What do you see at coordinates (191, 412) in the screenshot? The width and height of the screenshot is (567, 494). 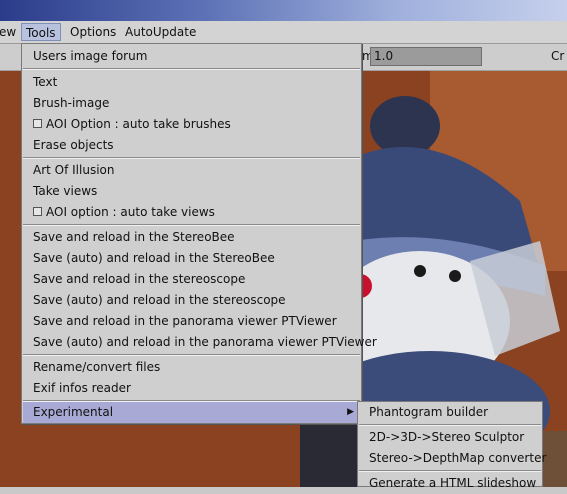 I see `menu-item-experimental: Experimental ▶` at bounding box center [191, 412].